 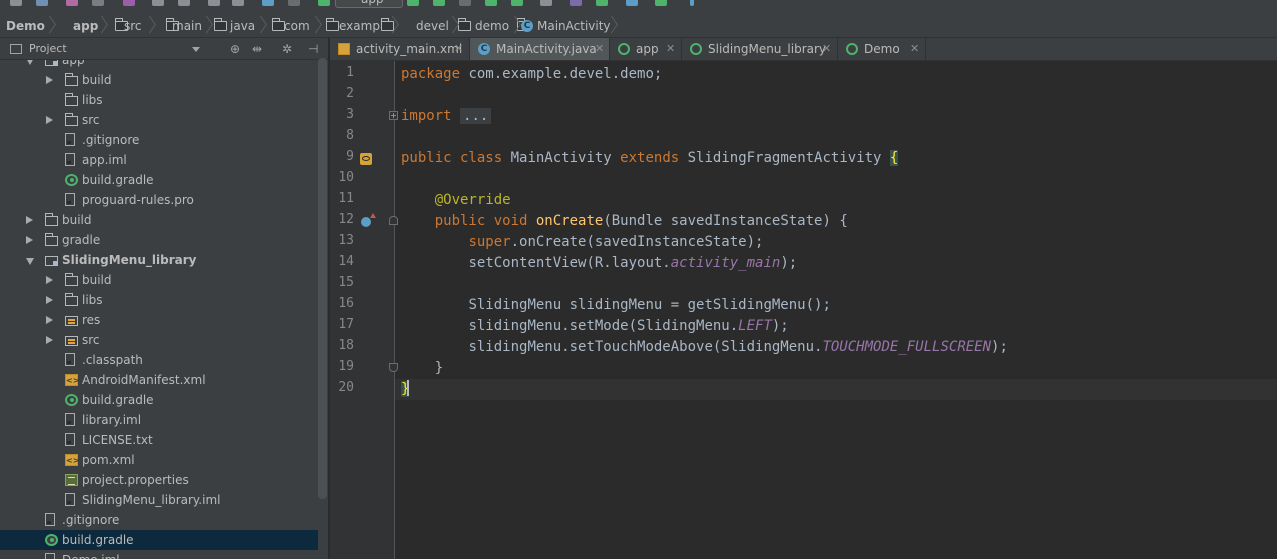 I want to click on scroll-from-source-icon: ⊕, so click(x=235, y=49).